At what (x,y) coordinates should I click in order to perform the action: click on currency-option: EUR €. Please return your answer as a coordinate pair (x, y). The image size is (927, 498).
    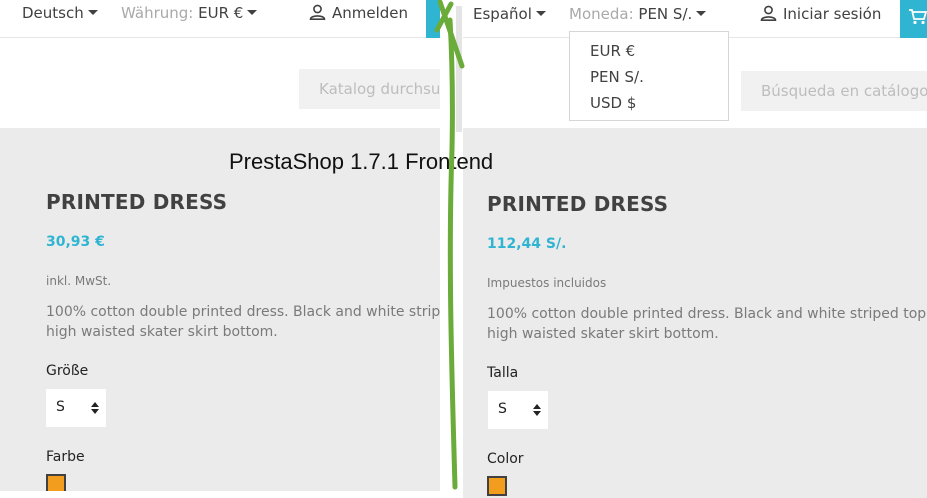
    Looking at the image, I should click on (659, 51).